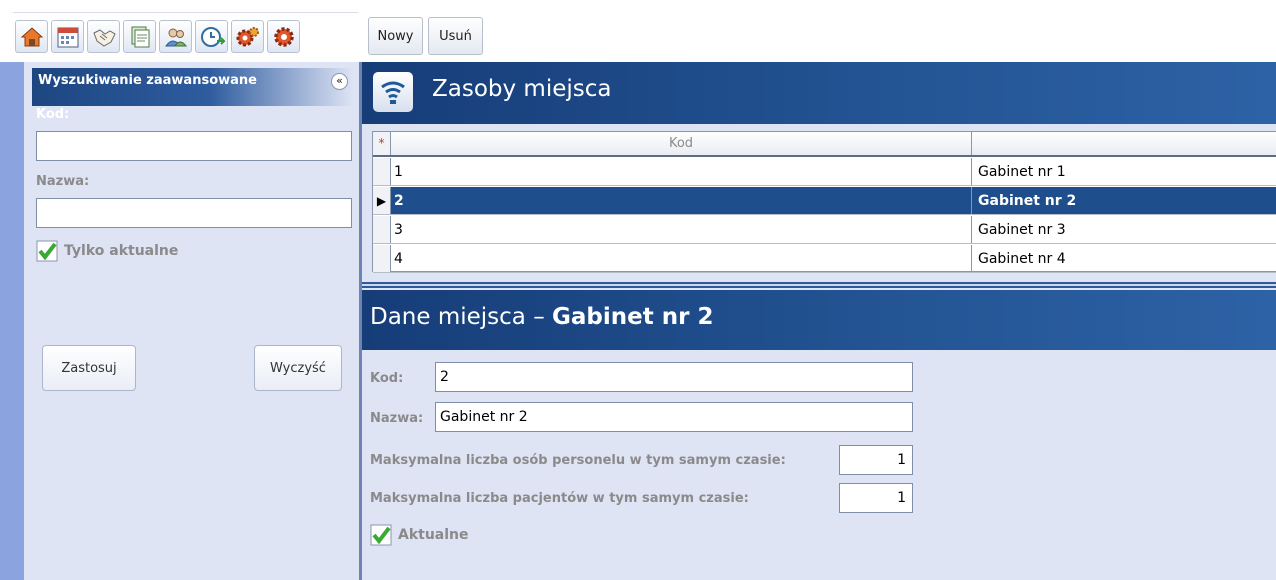 This screenshot has height=580, width=1276. What do you see at coordinates (175, 36) in the screenshot?
I see `users-icon` at bounding box center [175, 36].